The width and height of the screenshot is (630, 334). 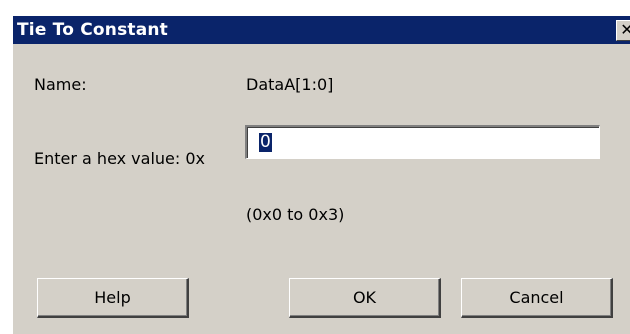 What do you see at coordinates (113, 298) in the screenshot?
I see `help-button: Help` at bounding box center [113, 298].